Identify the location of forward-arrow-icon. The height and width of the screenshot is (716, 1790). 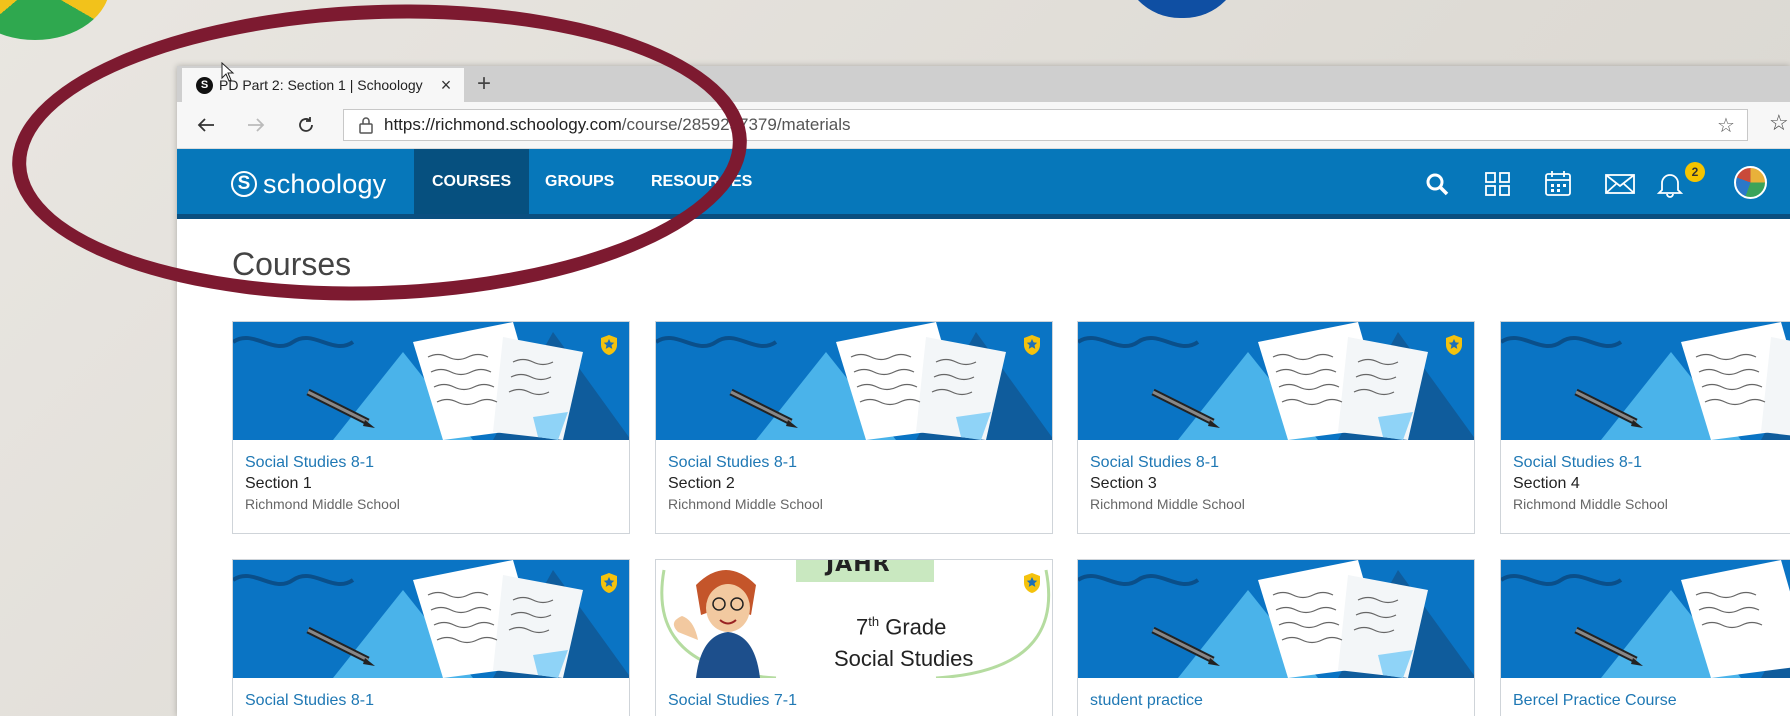
(256, 125).